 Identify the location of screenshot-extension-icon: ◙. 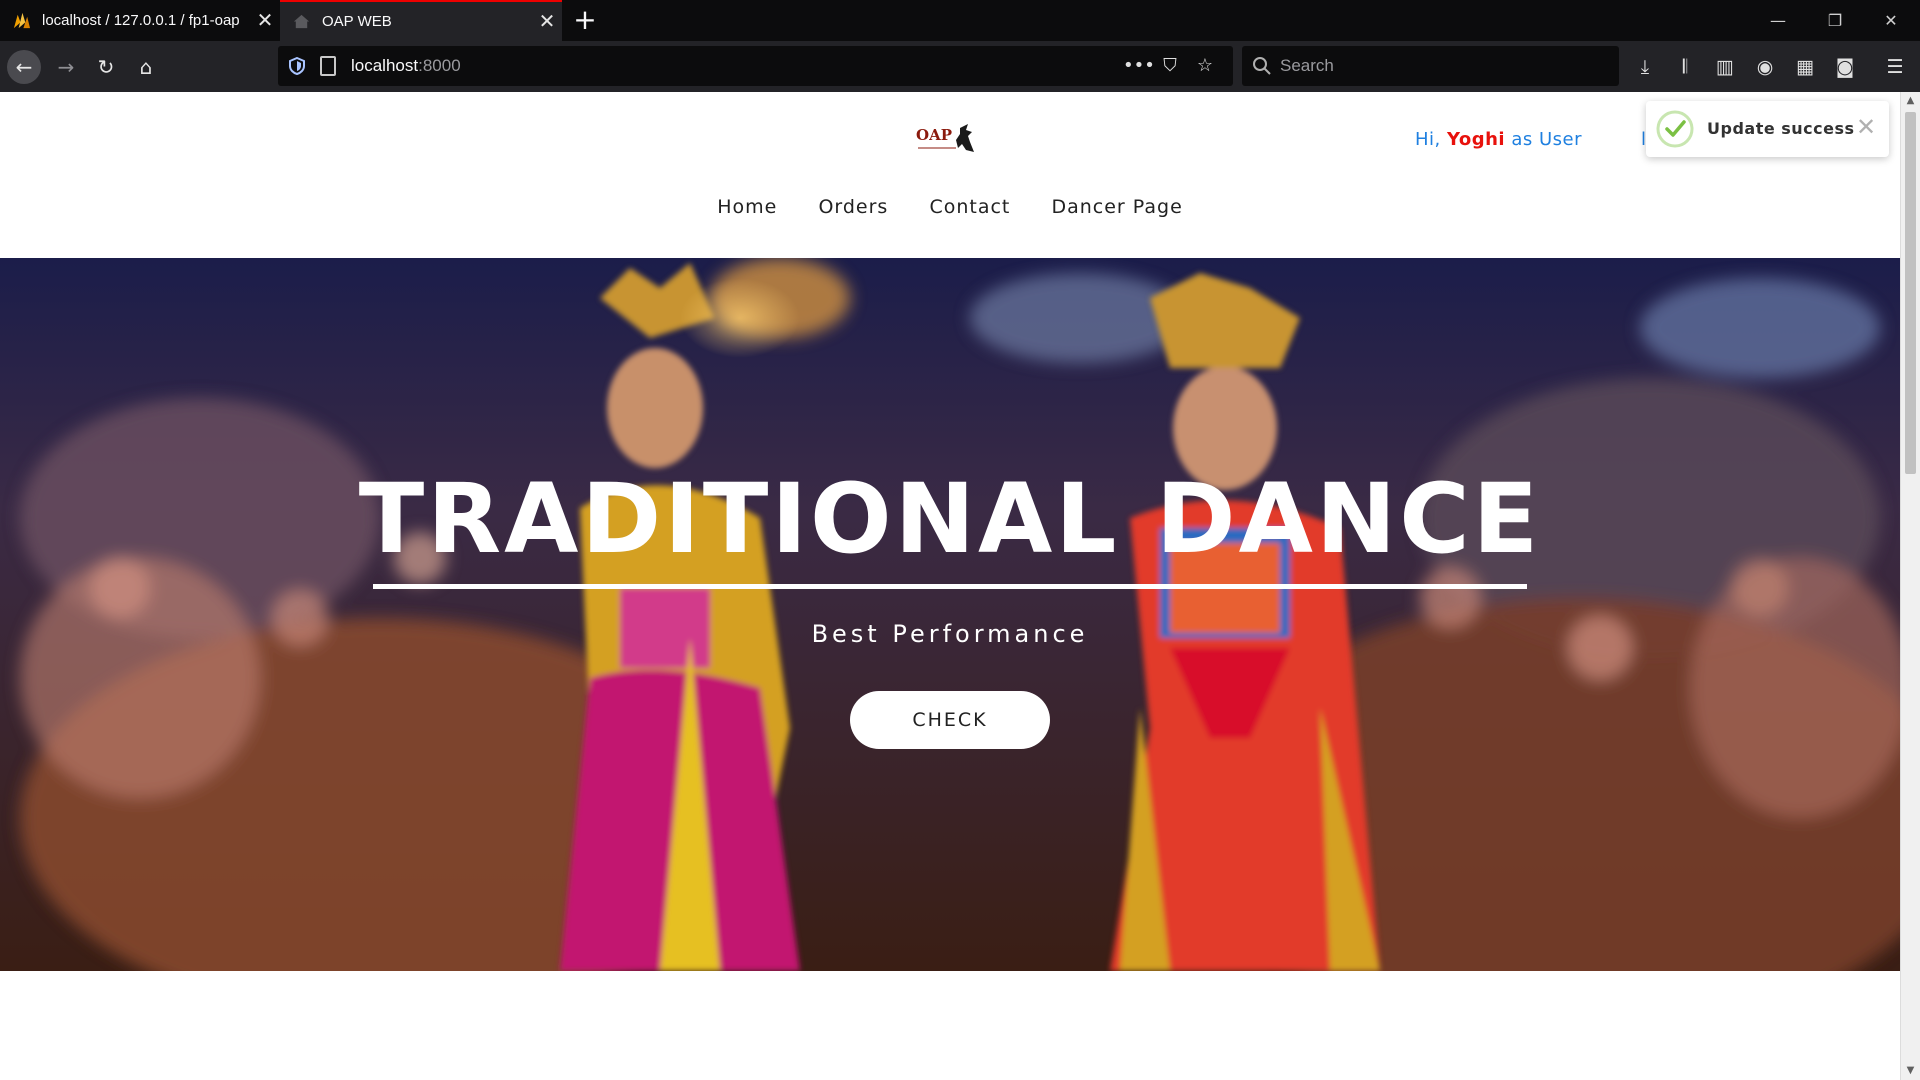
(1845, 67).